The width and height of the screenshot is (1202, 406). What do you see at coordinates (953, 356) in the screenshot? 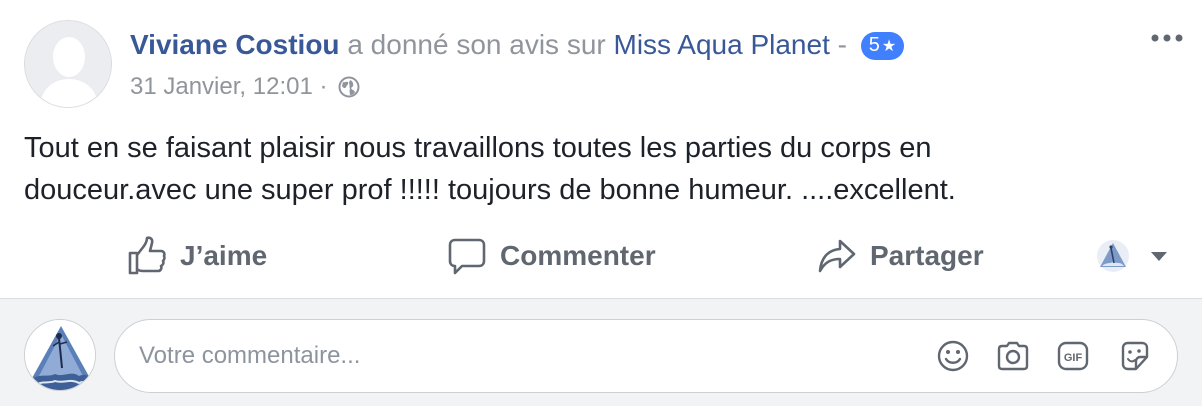
I see `emoji-icon` at bounding box center [953, 356].